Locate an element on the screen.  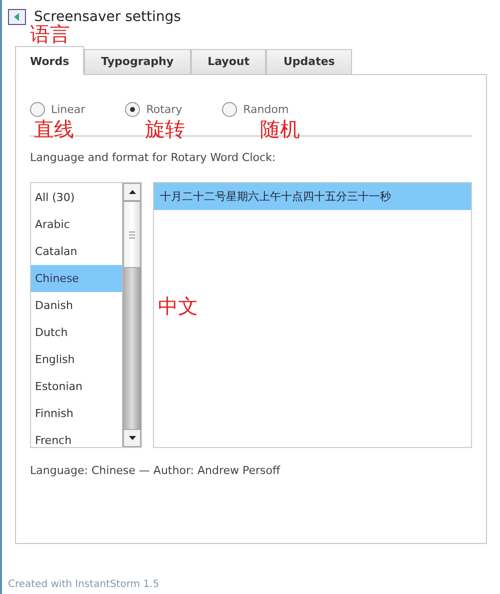
credit-text: Created with InstantStorm 1.5 is located at coordinates (84, 584).